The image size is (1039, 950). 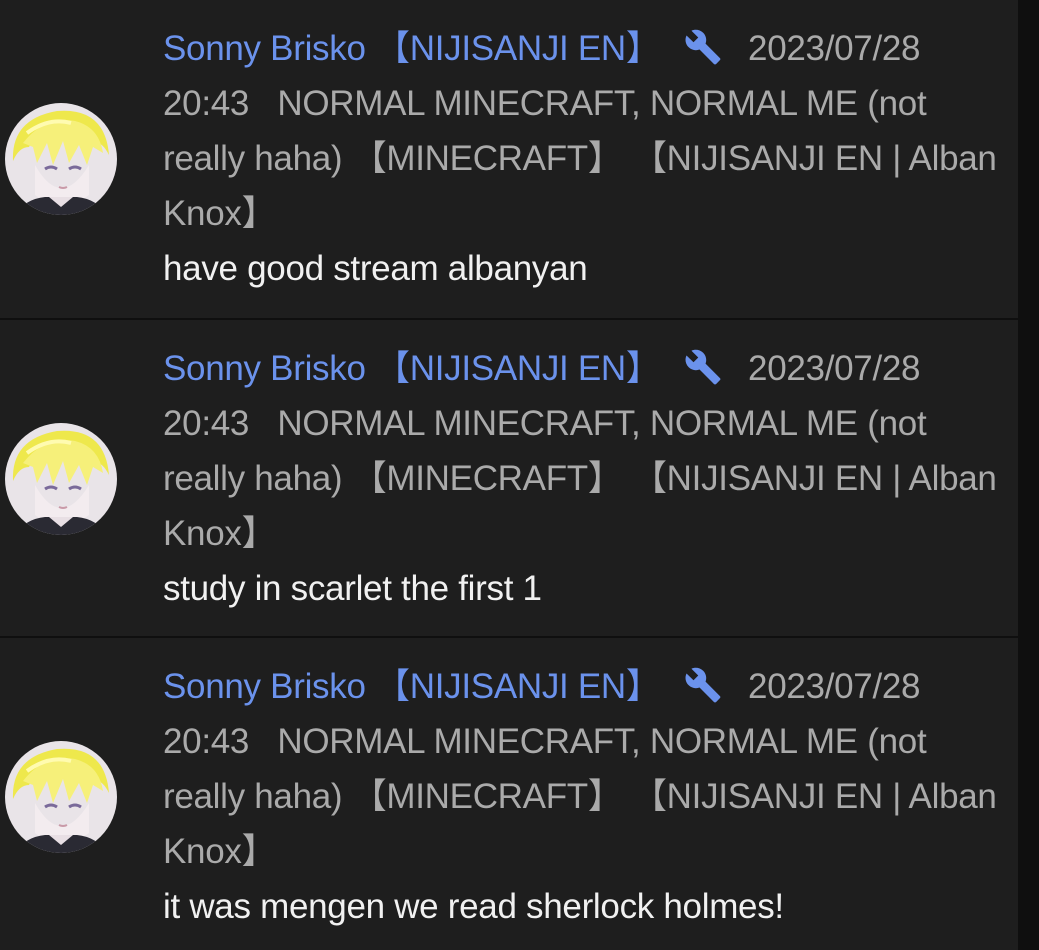 What do you see at coordinates (352, 588) in the screenshot?
I see `comment-message: study in scarlet the first 1` at bounding box center [352, 588].